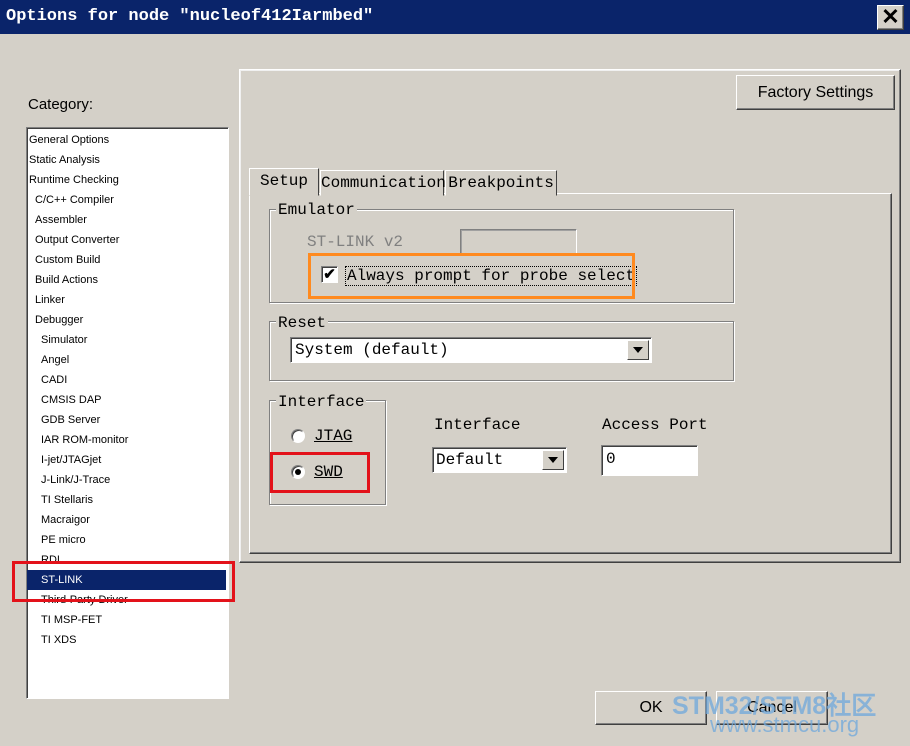 The height and width of the screenshot is (746, 910). I want to click on category-item: I-jet/JTAGjet, so click(126, 460).